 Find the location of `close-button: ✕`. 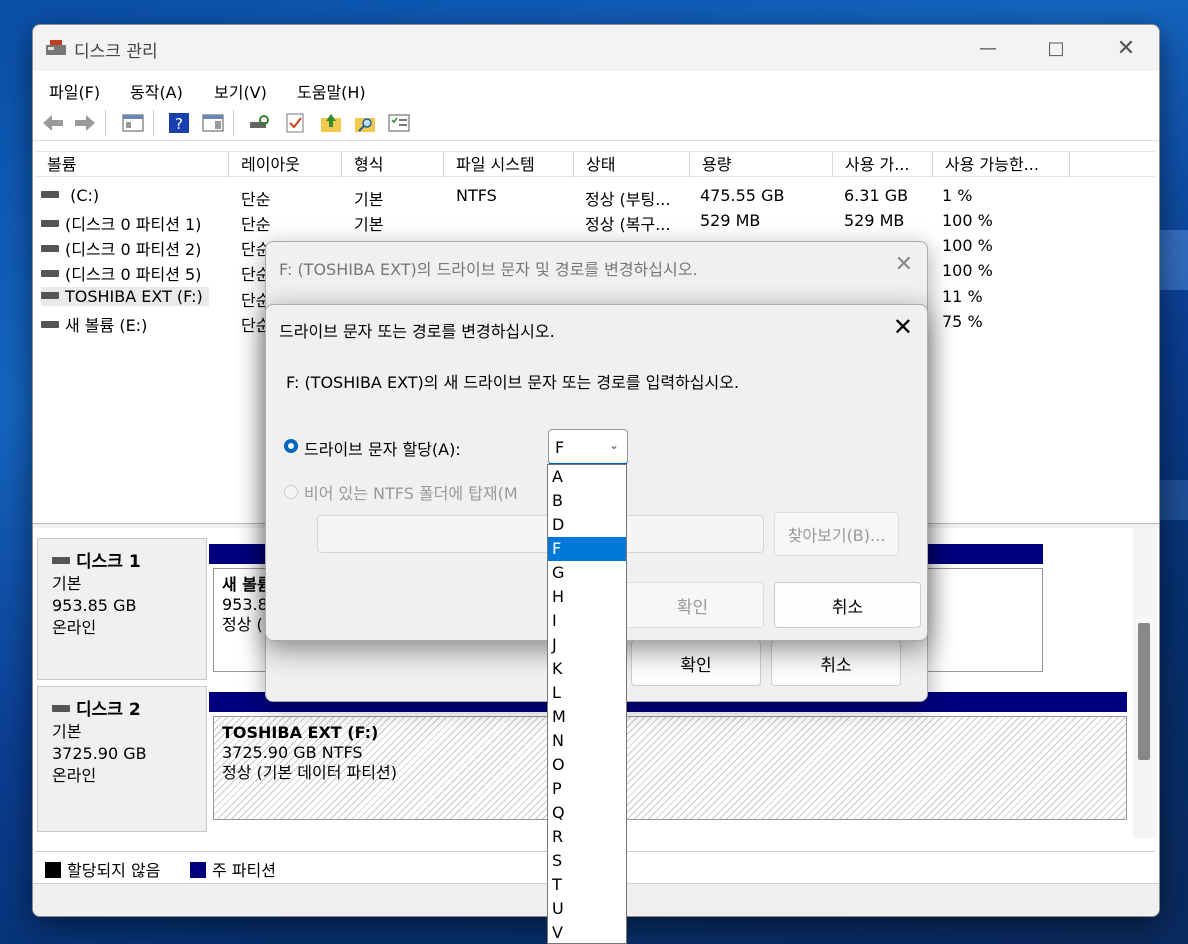

close-button: ✕ is located at coordinates (1125, 48).